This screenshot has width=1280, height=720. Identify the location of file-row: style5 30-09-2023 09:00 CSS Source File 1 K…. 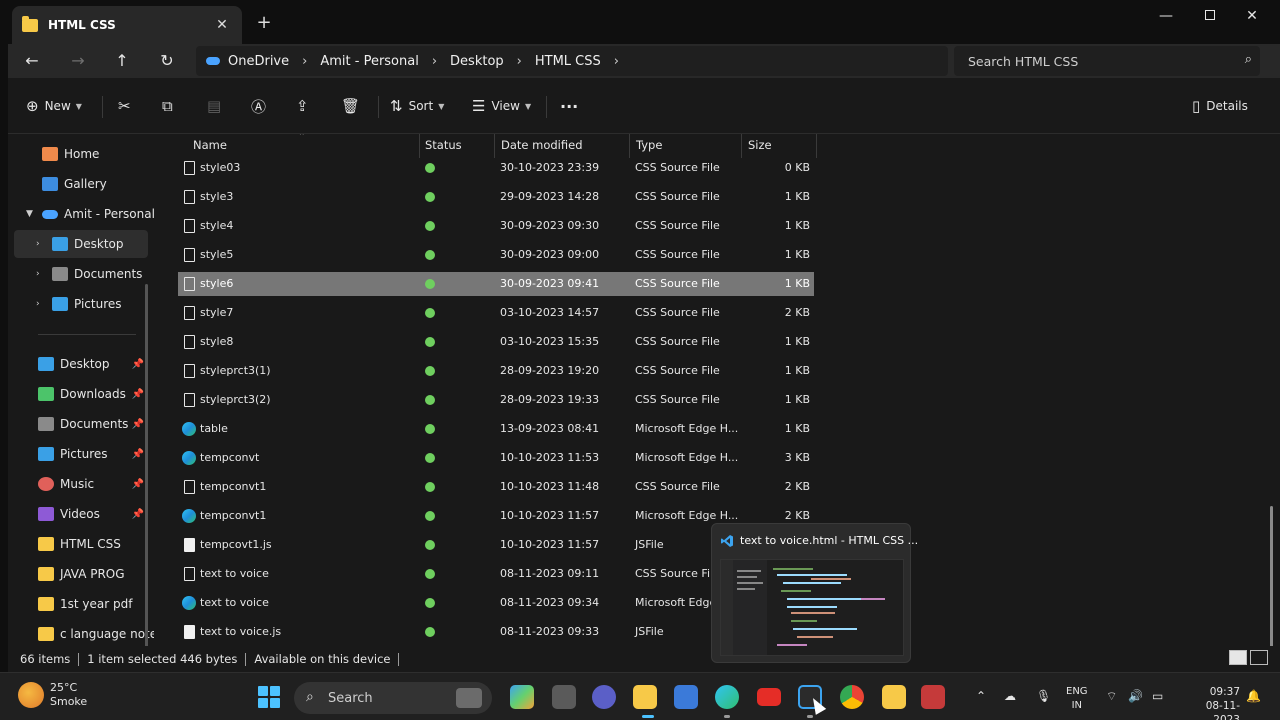
(496, 255).